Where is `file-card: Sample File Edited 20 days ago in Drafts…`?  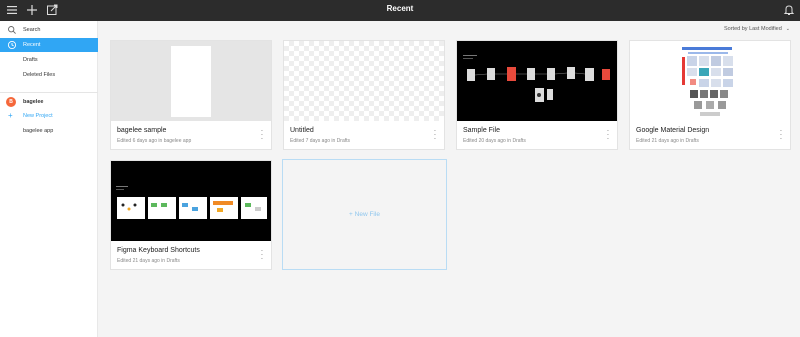
file-card: Sample File Edited 20 days ago in Drafts… is located at coordinates (537, 95).